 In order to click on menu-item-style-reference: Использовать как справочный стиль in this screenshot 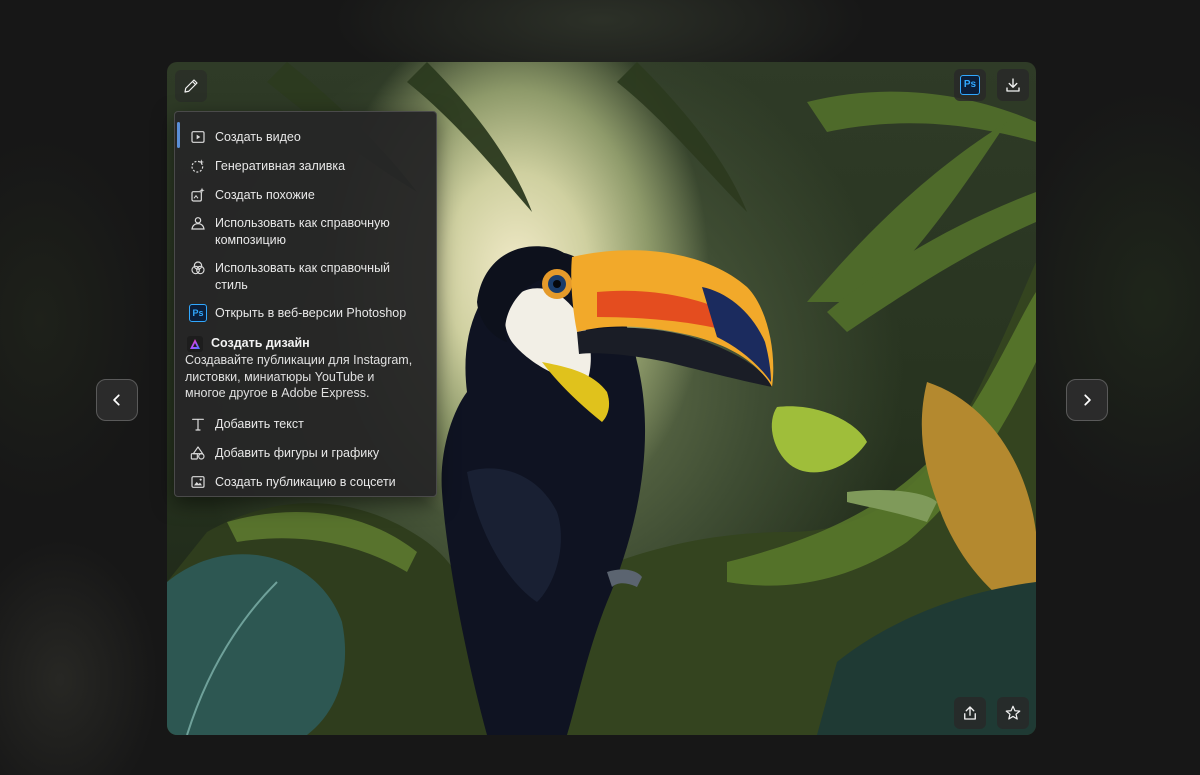, I will do `click(305, 276)`.